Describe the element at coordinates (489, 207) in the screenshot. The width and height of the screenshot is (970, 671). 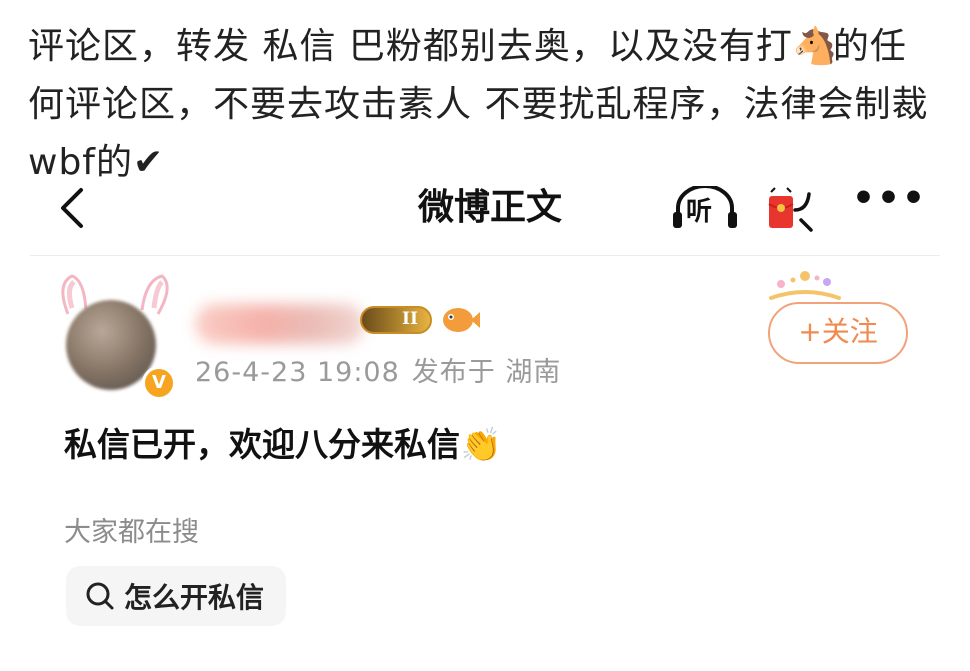
I see `page-title: 微博正文` at that location.